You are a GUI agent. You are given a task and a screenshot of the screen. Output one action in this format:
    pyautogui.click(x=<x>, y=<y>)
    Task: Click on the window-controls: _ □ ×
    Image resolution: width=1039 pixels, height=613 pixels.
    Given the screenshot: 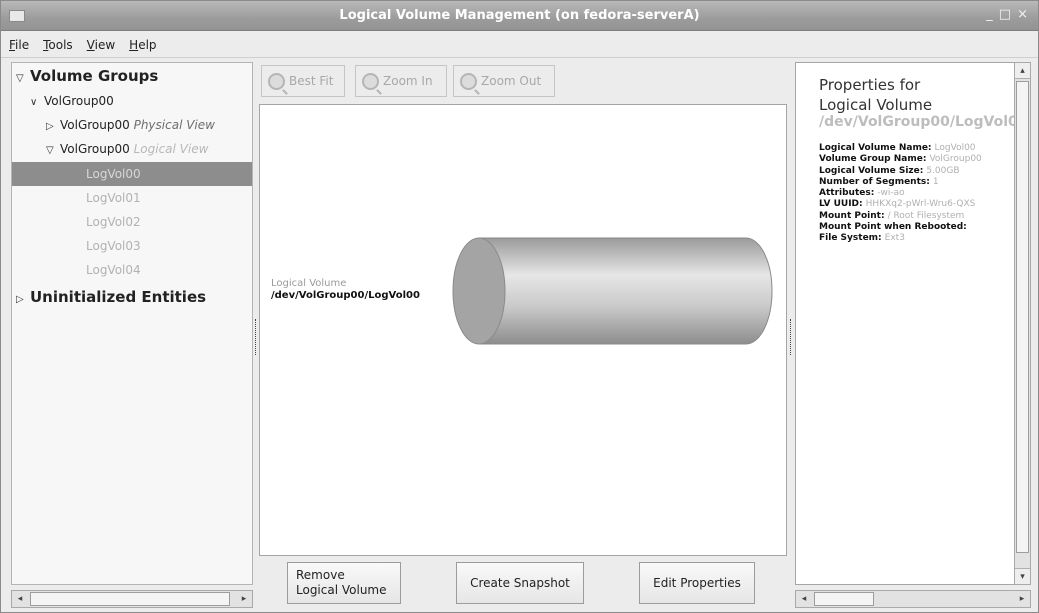 What is the action you would take?
    pyautogui.click(x=1007, y=14)
    